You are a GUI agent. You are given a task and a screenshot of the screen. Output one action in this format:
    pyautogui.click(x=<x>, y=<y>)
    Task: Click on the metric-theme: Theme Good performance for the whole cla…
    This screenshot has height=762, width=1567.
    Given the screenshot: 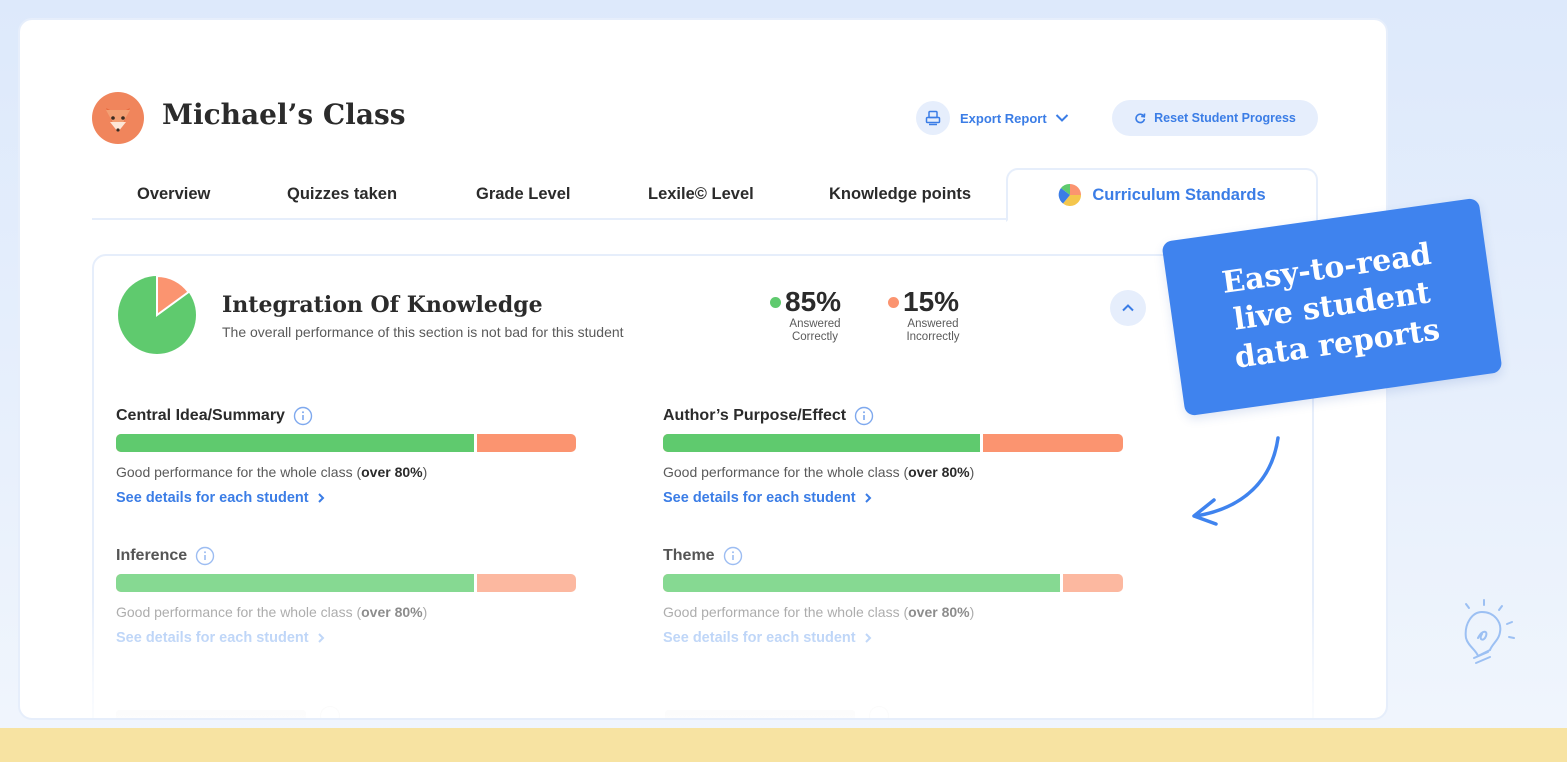 What is the action you would take?
    pyautogui.click(x=893, y=596)
    